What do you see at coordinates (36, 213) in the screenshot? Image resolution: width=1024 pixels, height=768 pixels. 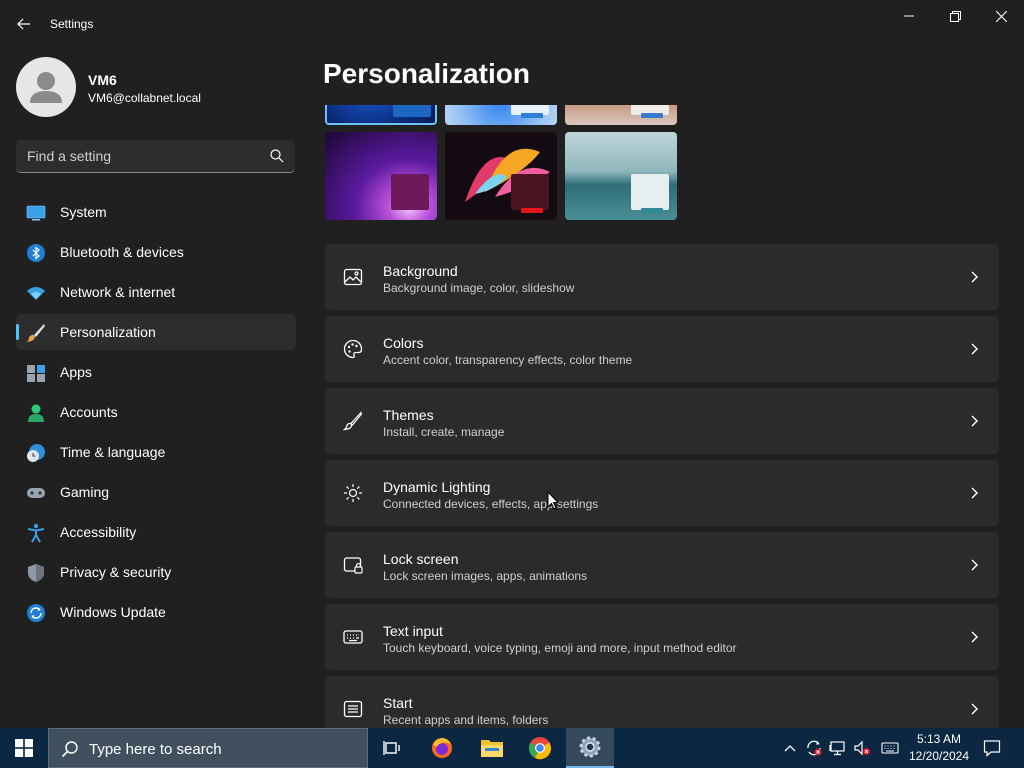 I see `system-icon` at bounding box center [36, 213].